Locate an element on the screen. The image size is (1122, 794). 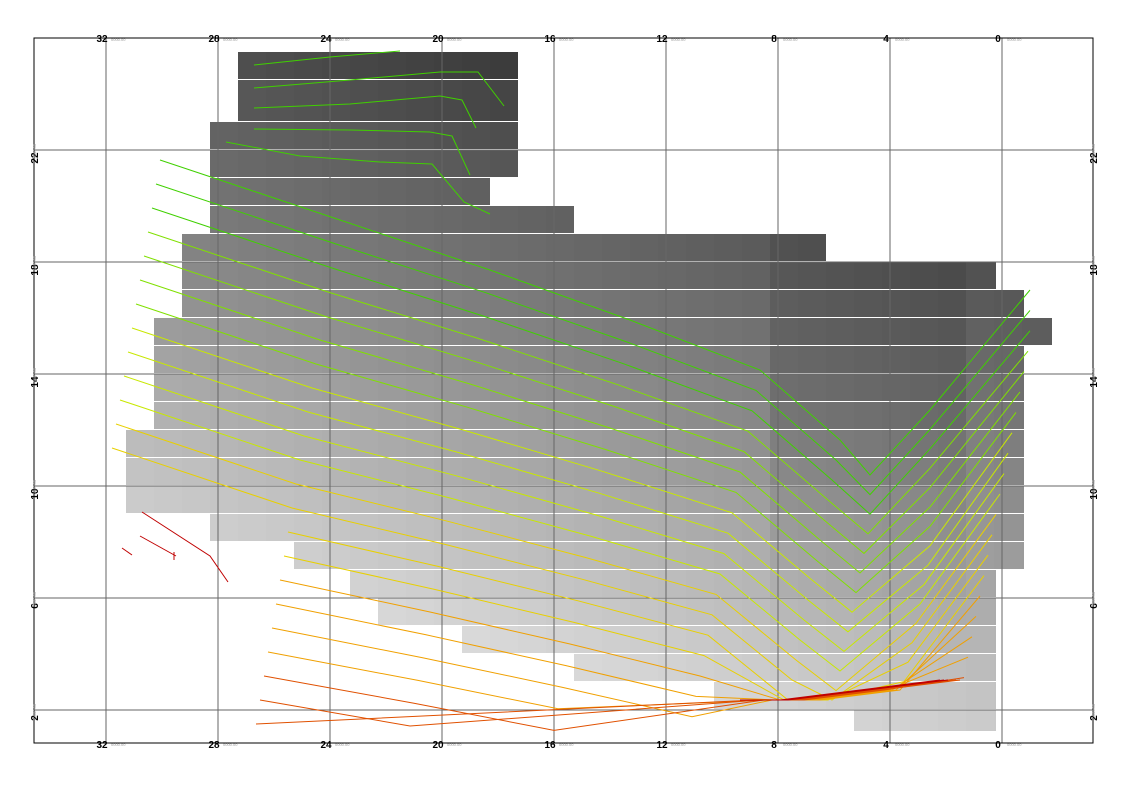
y-tick-suffix-right: 0000.00 is located at coordinates (1093, 374).